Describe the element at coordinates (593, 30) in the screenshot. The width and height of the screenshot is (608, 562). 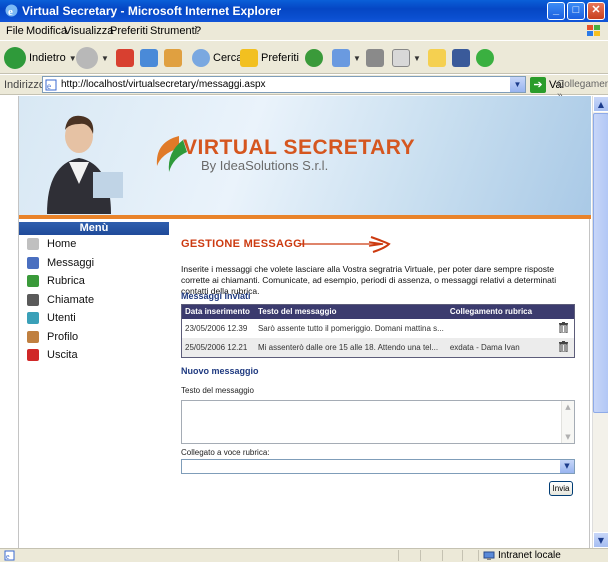
I see `windows-flag-icon` at that location.